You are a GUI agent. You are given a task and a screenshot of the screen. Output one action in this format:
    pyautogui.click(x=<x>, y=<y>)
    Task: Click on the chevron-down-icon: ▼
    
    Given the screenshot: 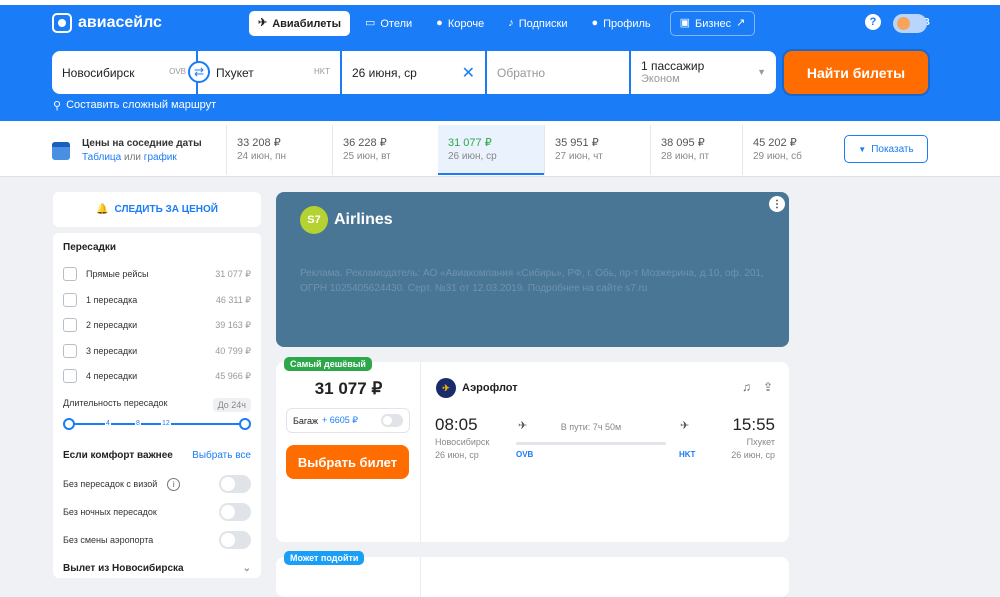 What is the action you would take?
    pyautogui.click(x=761, y=72)
    